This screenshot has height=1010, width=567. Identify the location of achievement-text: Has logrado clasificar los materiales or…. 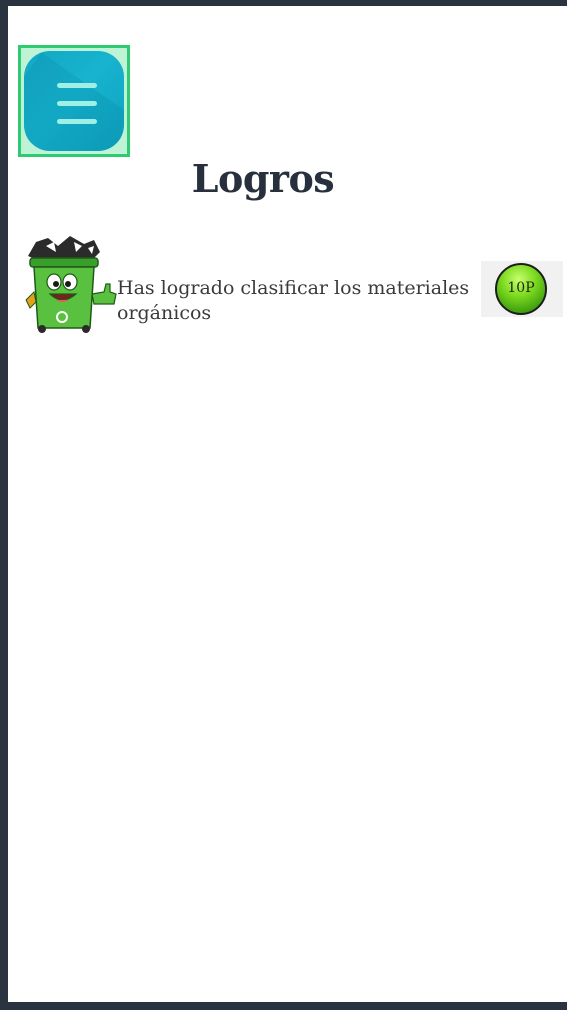
(293, 300).